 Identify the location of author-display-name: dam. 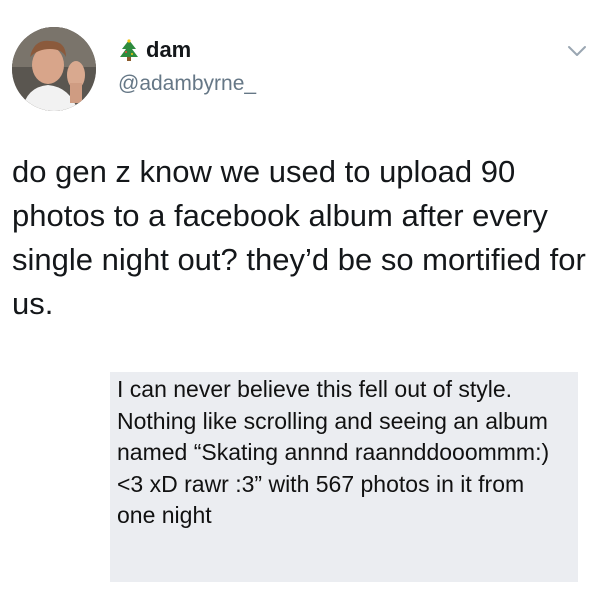
(168, 50).